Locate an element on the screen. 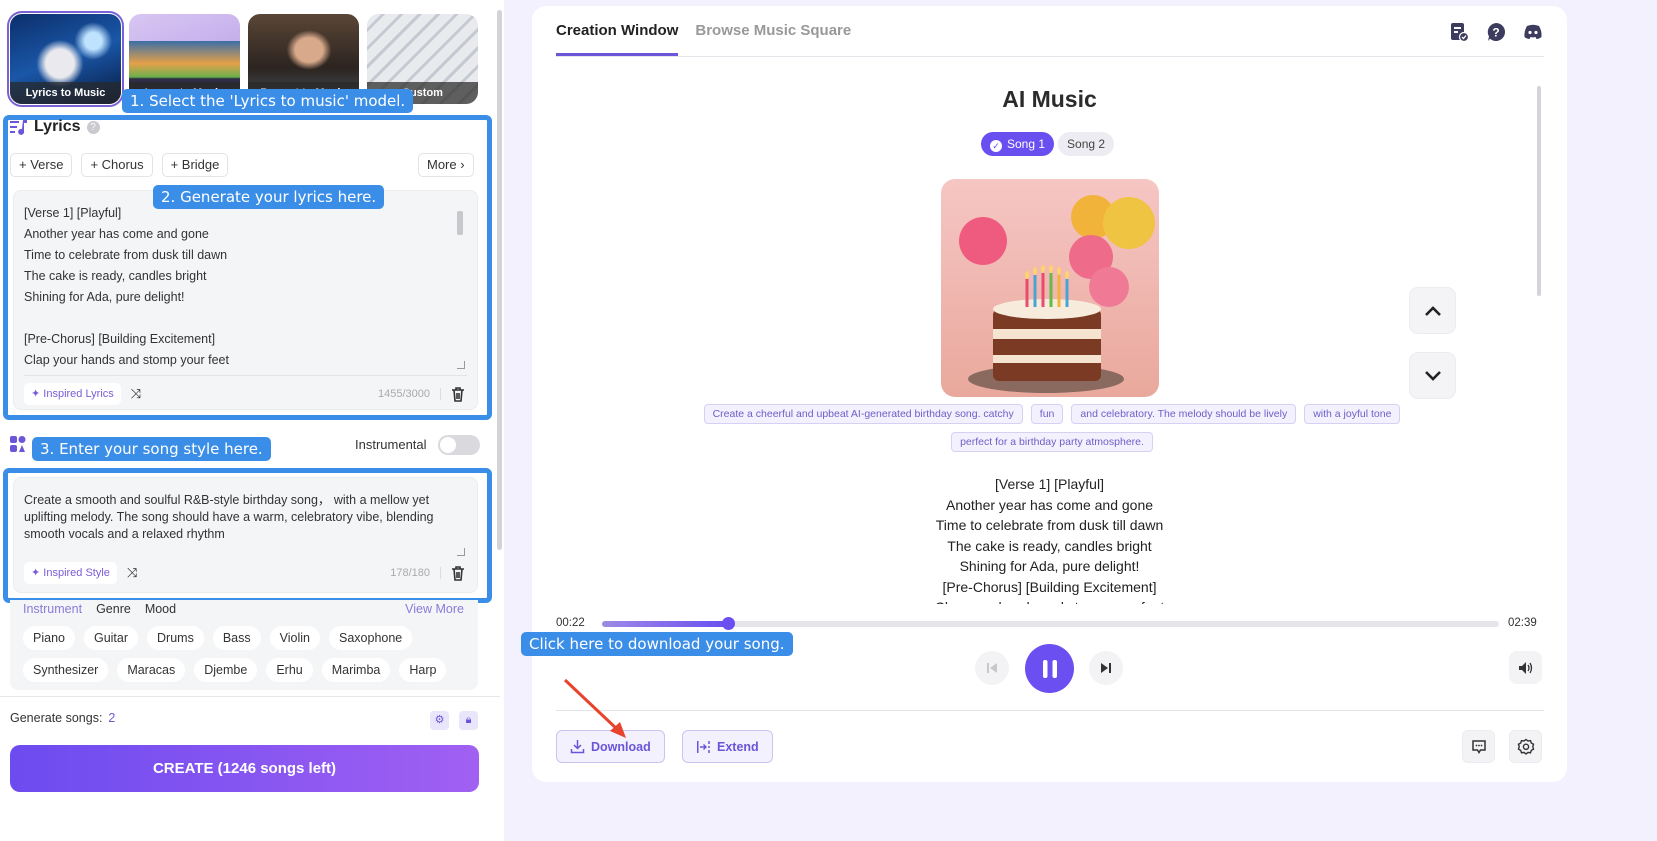 Image resolution: width=1657 pixels, height=841 pixels. inspired-lyrics-button: ✦ Inspired Lyrics is located at coordinates (72, 394).